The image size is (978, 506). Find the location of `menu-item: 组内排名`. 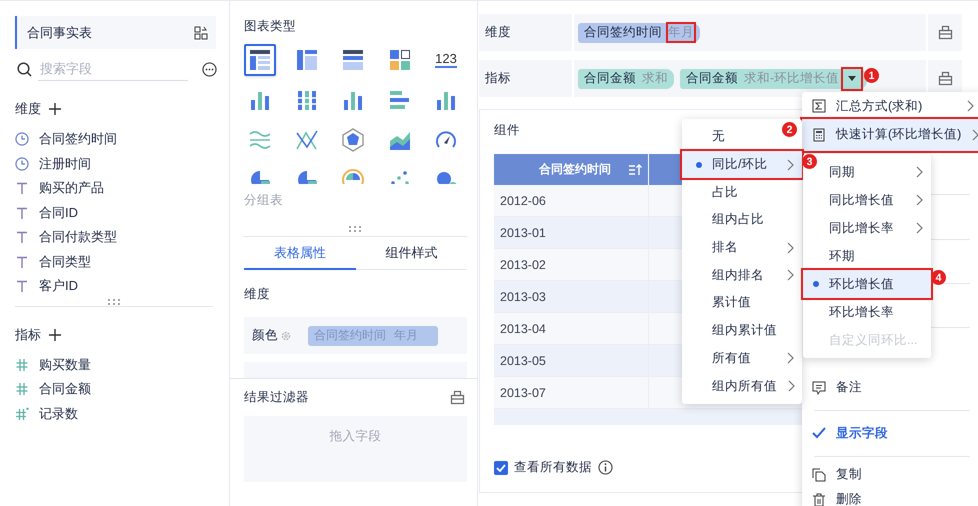

menu-item: 组内排名 is located at coordinates (742, 275).